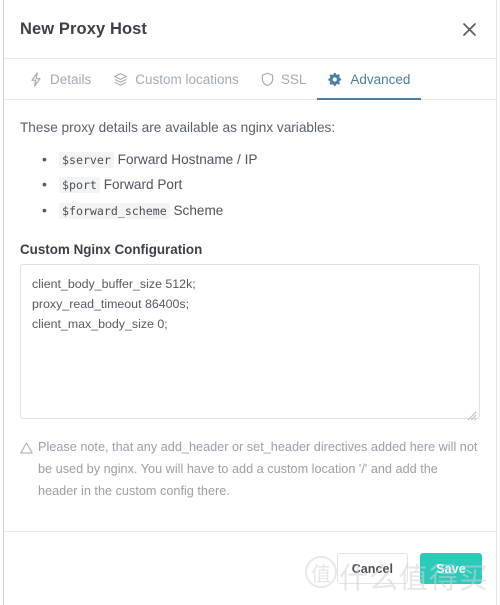  Describe the element at coordinates (198, 210) in the screenshot. I see `variable-description: Scheme` at that location.